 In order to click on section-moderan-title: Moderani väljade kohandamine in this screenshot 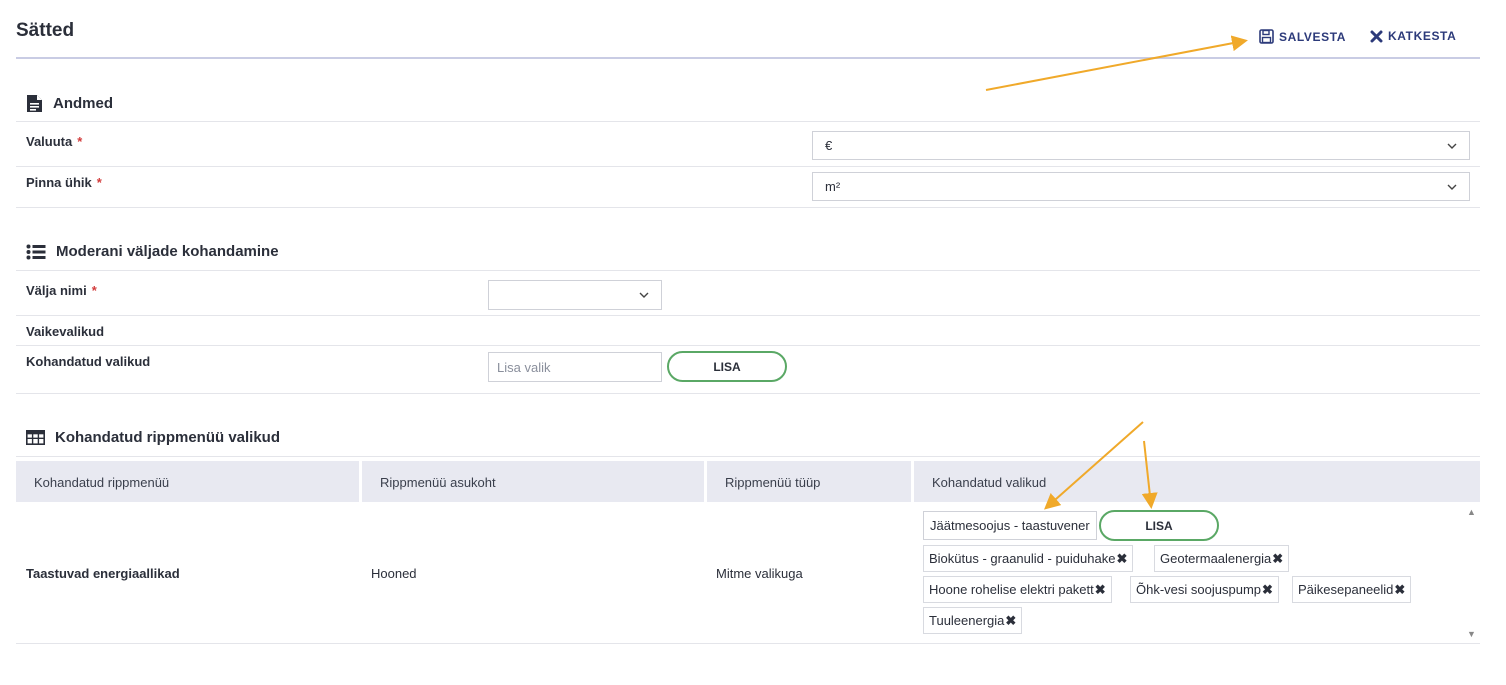, I will do `click(152, 251)`.